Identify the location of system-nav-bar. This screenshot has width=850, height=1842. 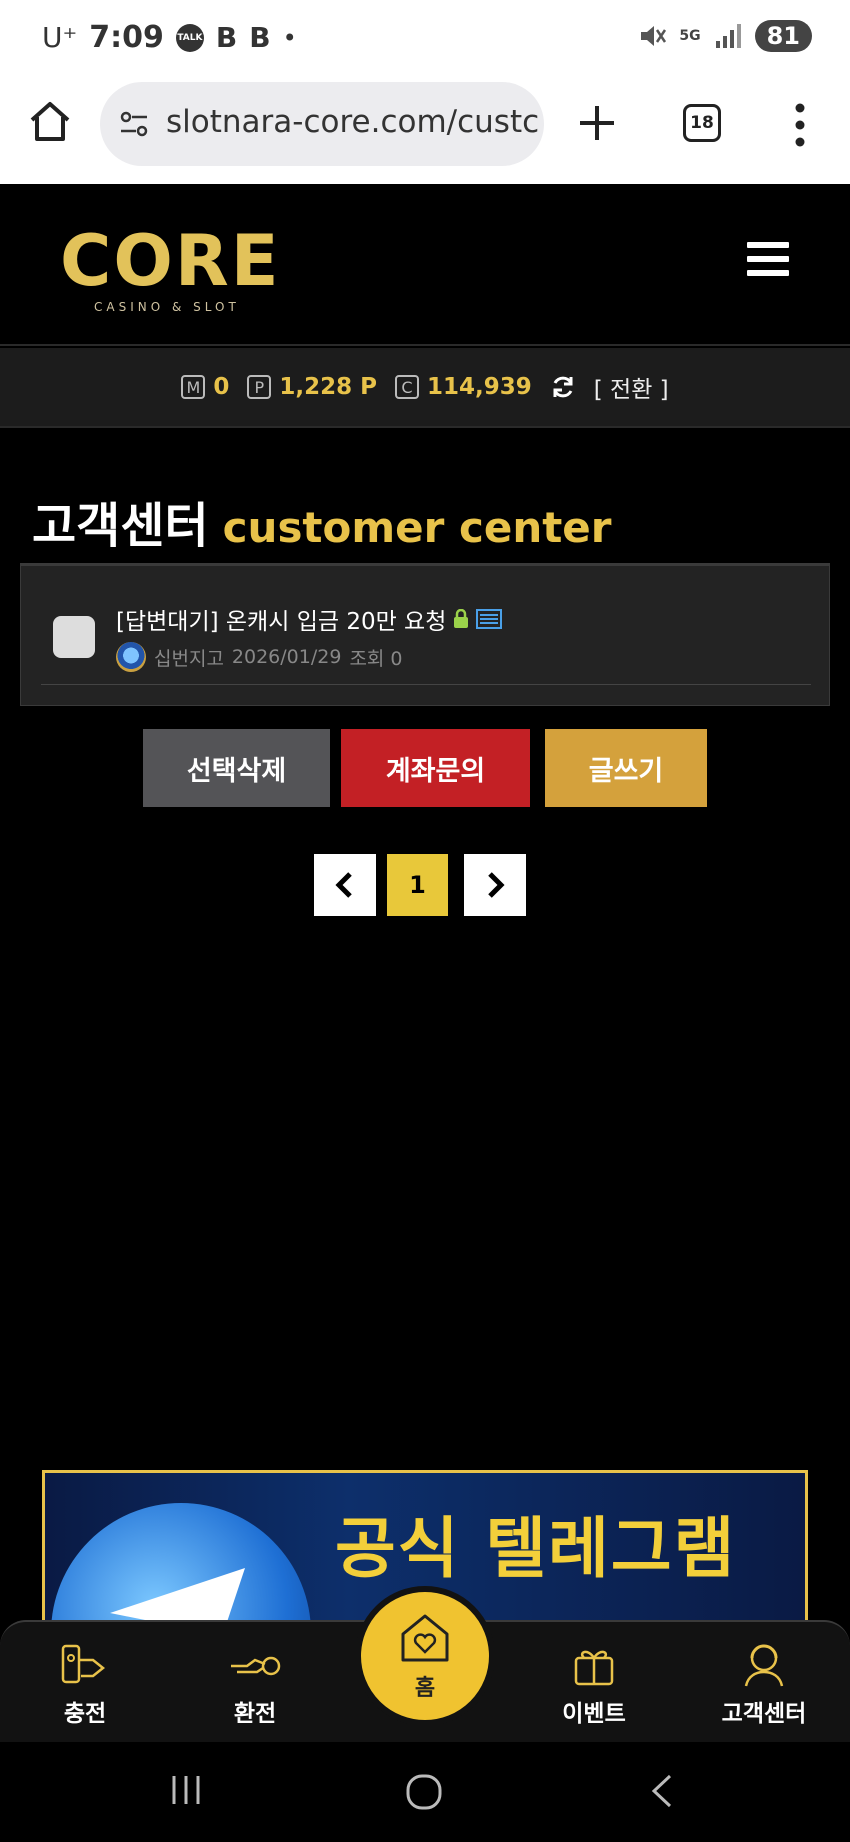
(425, 1792).